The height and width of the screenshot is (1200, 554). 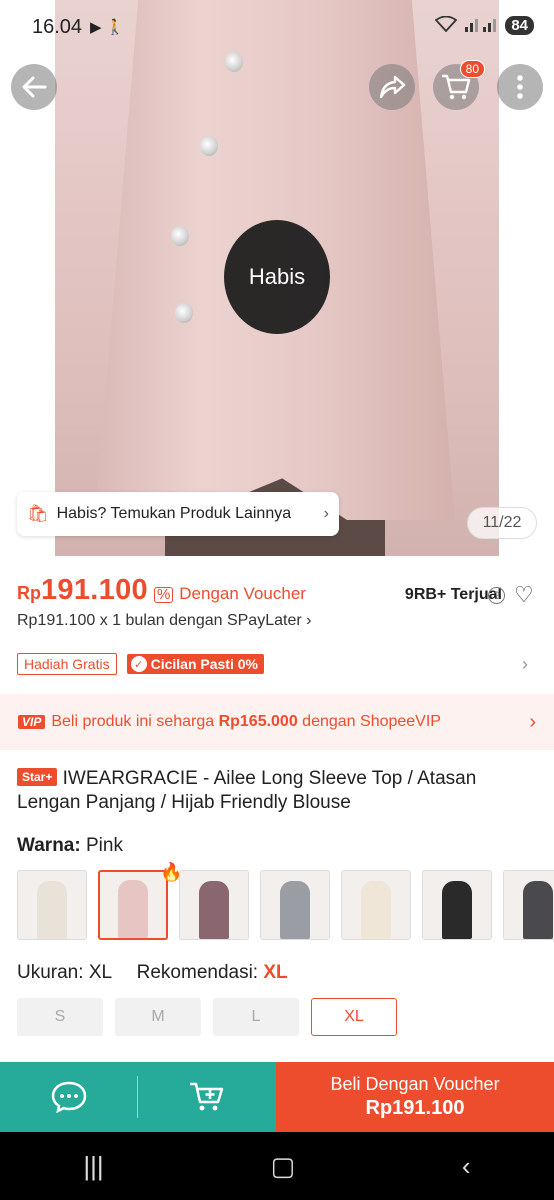 I want to click on color-variant-ivory, so click(x=376, y=905).